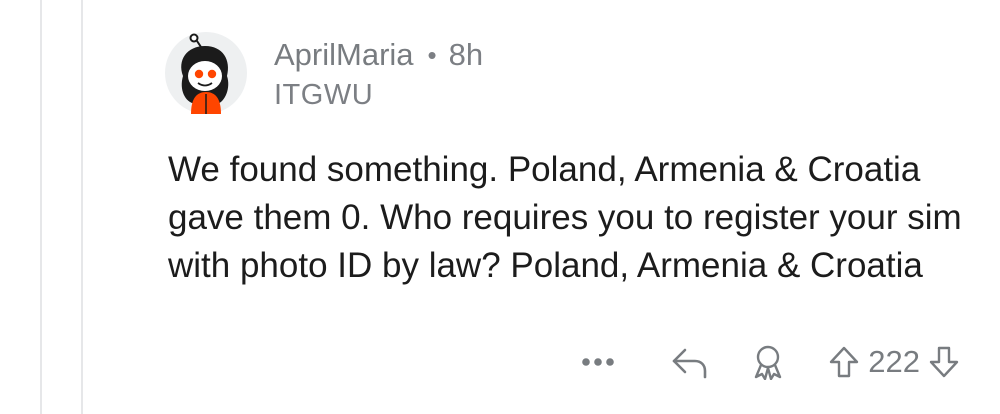 The width and height of the screenshot is (1000, 414). I want to click on upvote-arrow-icon, so click(844, 362).